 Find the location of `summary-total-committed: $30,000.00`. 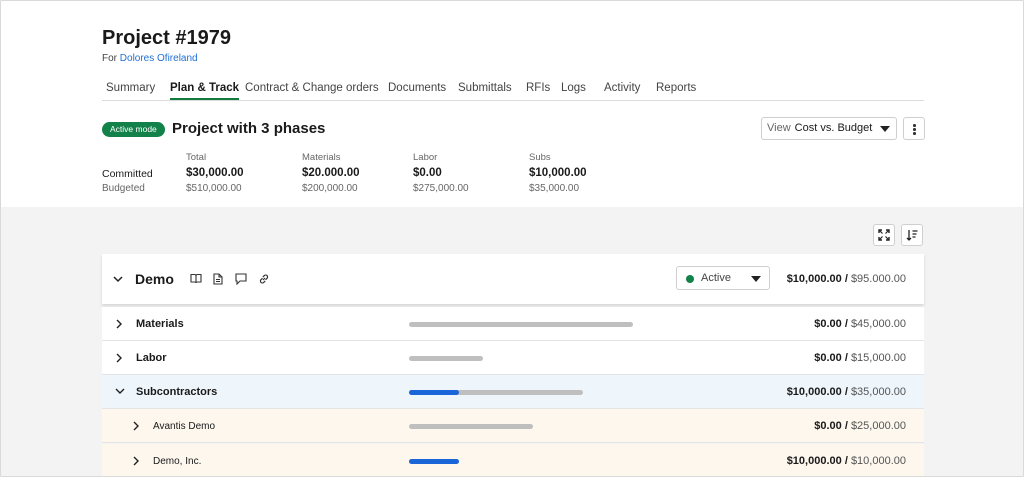

summary-total-committed: $30,000.00 is located at coordinates (215, 173).